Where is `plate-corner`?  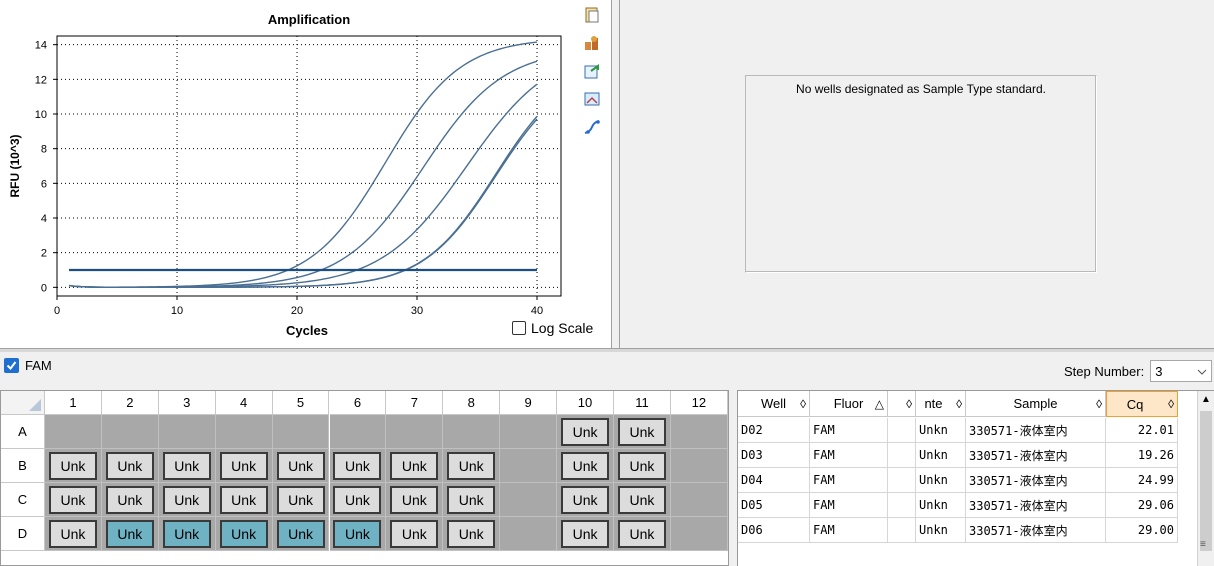 plate-corner is located at coordinates (23, 403).